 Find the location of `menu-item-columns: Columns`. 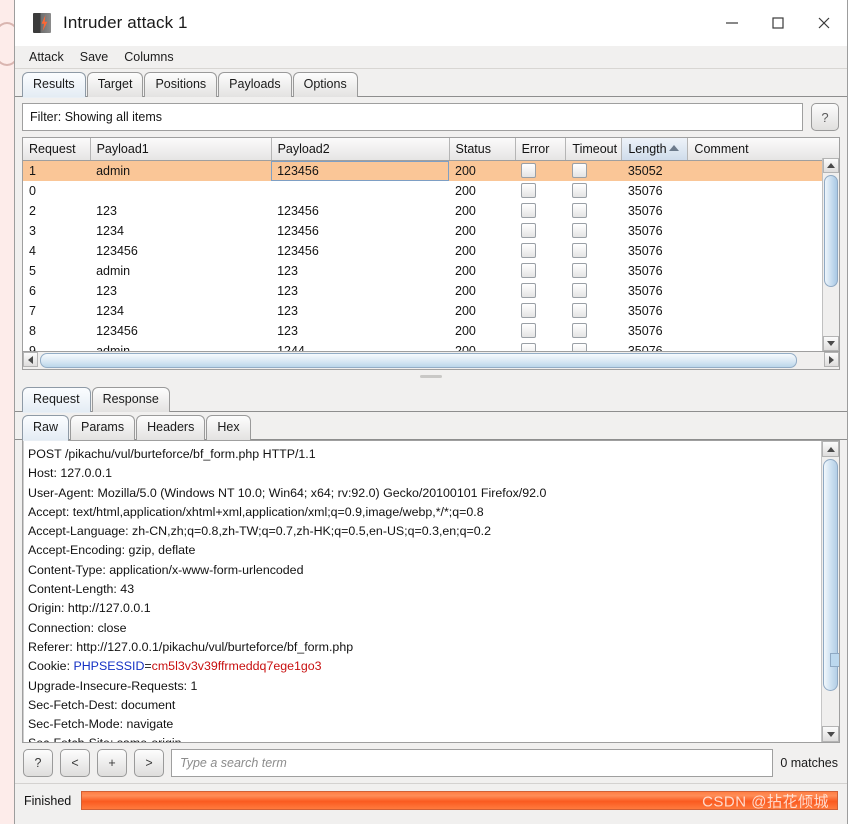

menu-item-columns: Columns is located at coordinates (148, 57).